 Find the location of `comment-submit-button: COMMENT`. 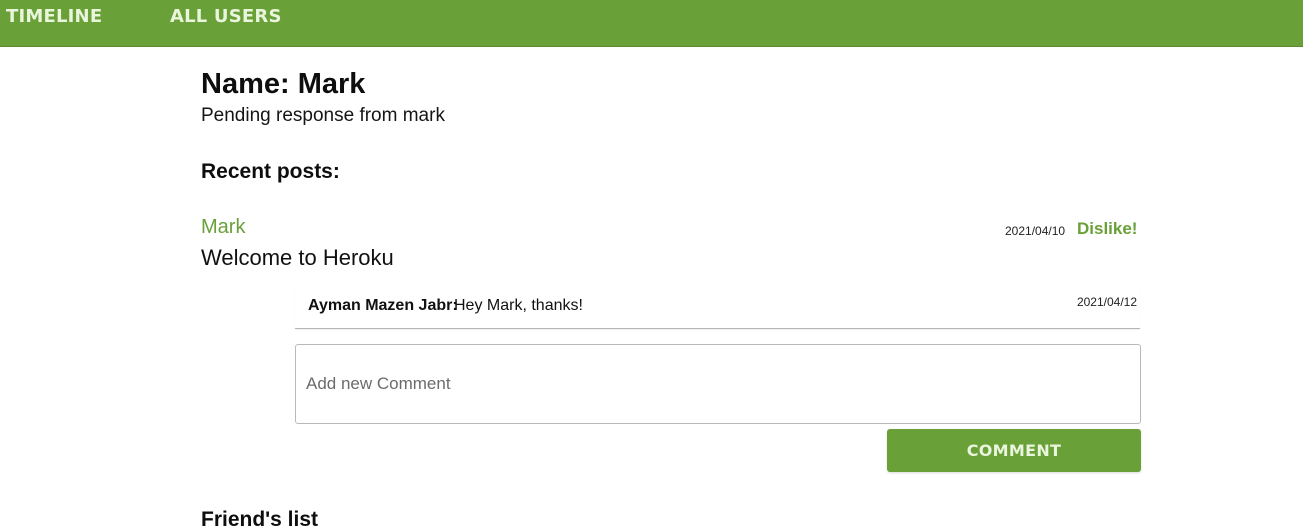

comment-submit-button: COMMENT is located at coordinates (1014, 450).